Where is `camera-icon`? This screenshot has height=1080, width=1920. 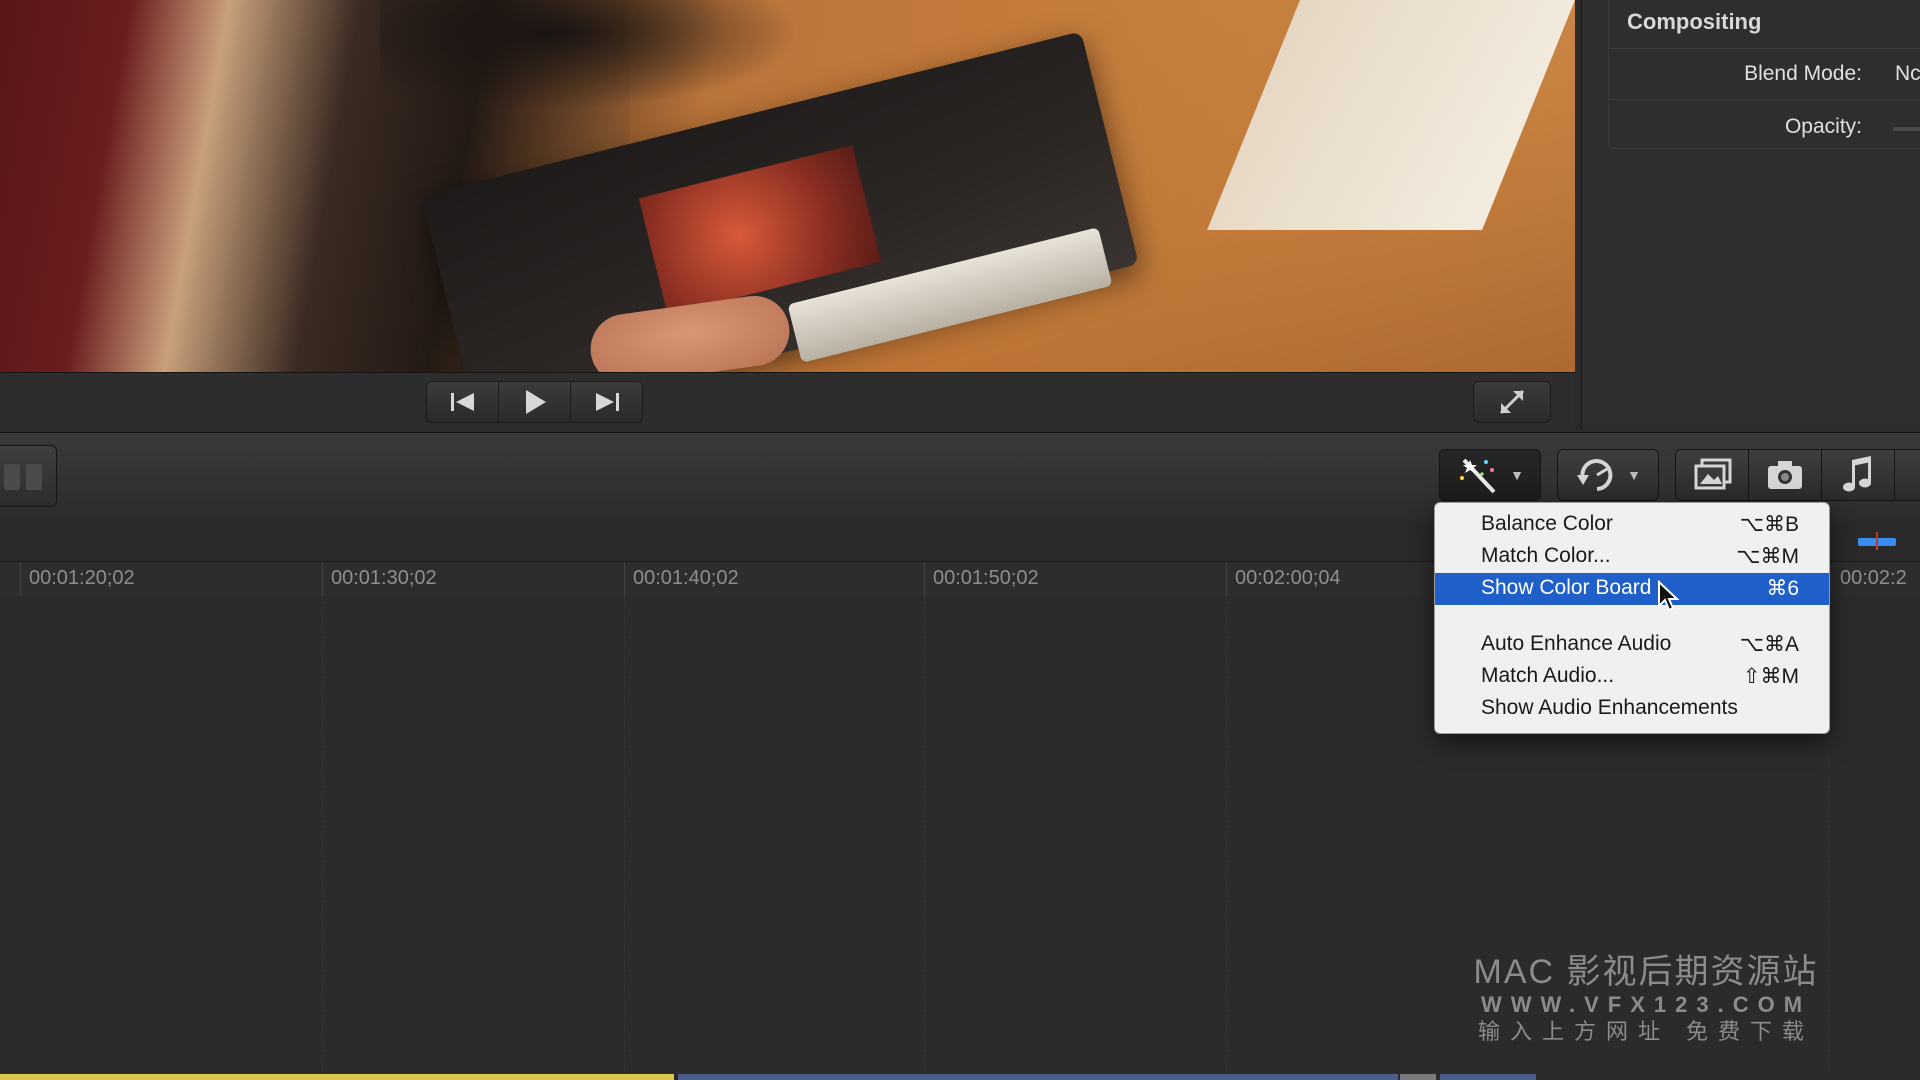
camera-icon is located at coordinates (1785, 475).